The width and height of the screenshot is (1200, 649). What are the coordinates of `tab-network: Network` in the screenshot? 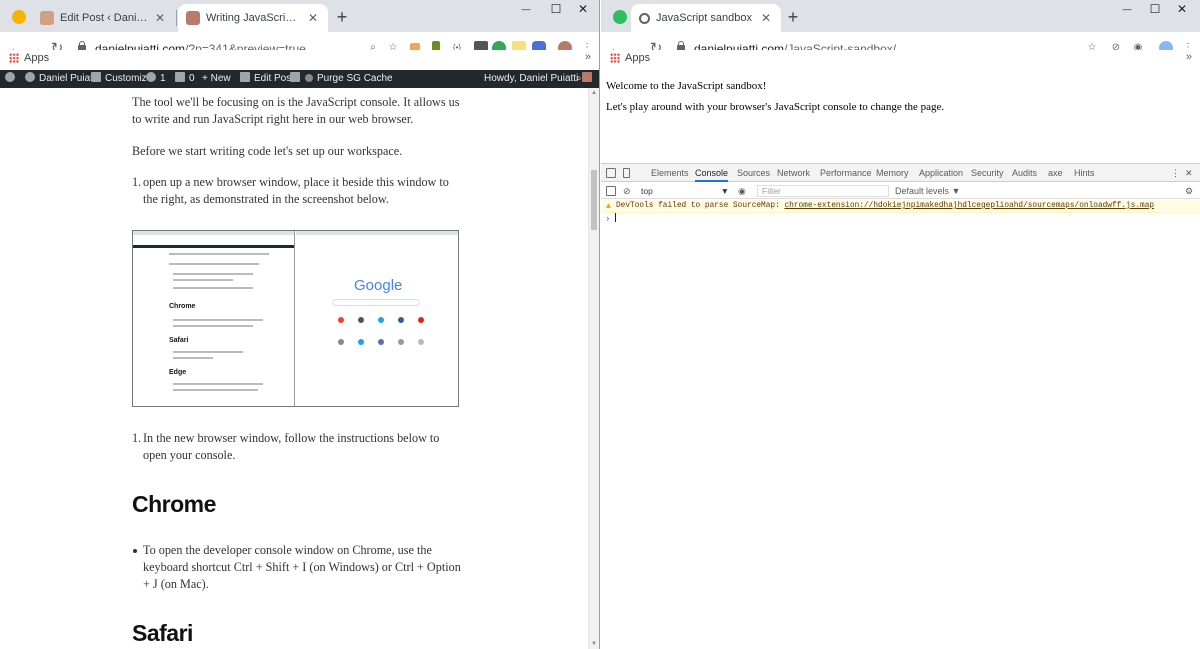 It's located at (793, 173).